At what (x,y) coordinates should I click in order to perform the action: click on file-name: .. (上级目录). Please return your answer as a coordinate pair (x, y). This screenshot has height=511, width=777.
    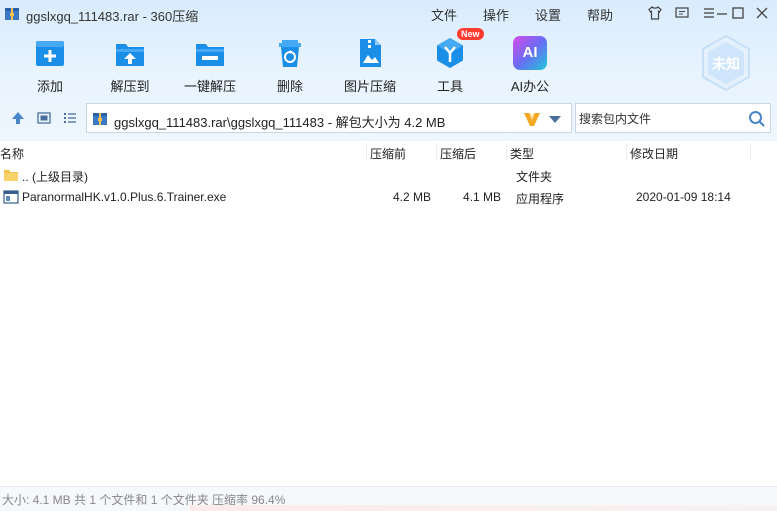
    Looking at the image, I should click on (55, 177).